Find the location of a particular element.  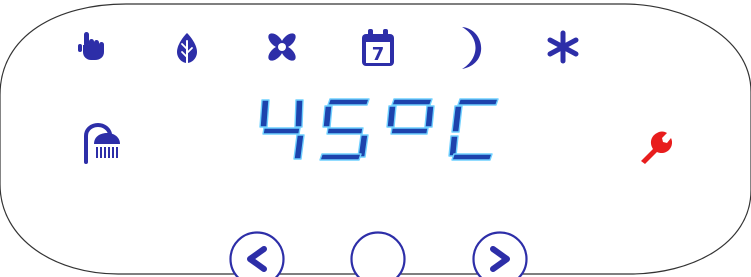

calendar-icon: 7 is located at coordinates (378, 48).